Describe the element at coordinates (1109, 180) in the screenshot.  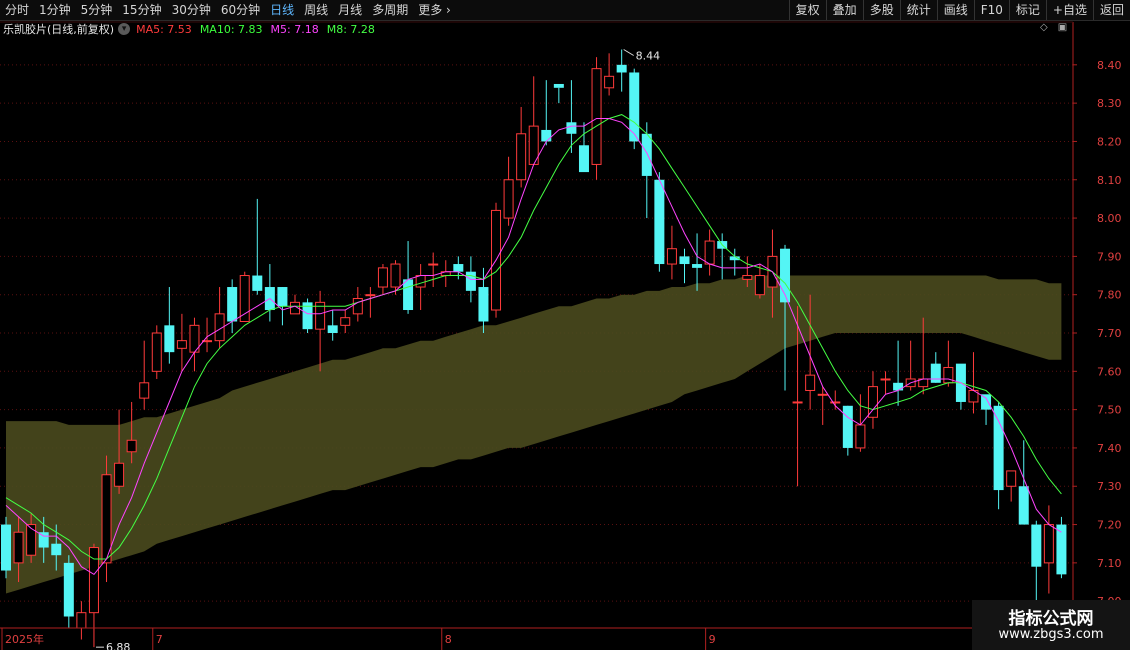
I see `y-tick-label: 8.10` at that location.